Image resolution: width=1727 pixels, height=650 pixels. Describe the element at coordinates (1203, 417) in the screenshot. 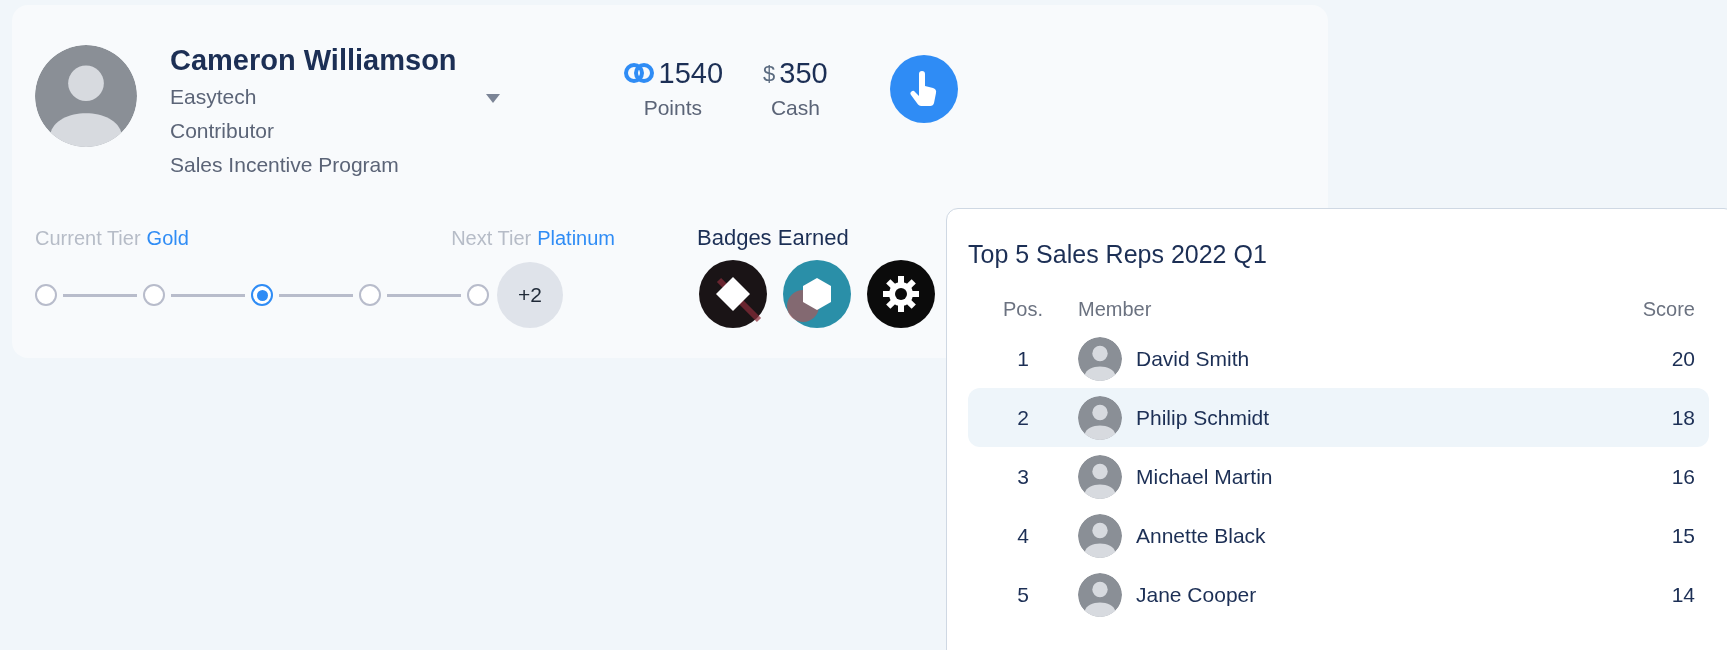

I see `member-name: Philip Schmidt` at that location.